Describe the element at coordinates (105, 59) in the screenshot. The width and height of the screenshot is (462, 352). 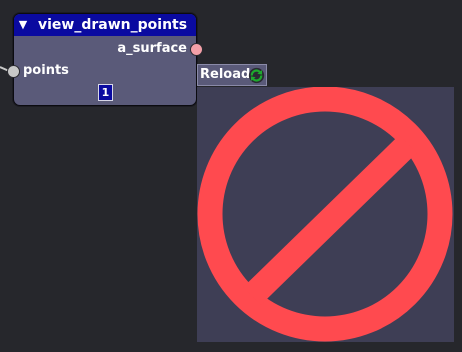
I see `view-drawn-points-node: ▼ view_drawn_points a_surface points 1` at that location.